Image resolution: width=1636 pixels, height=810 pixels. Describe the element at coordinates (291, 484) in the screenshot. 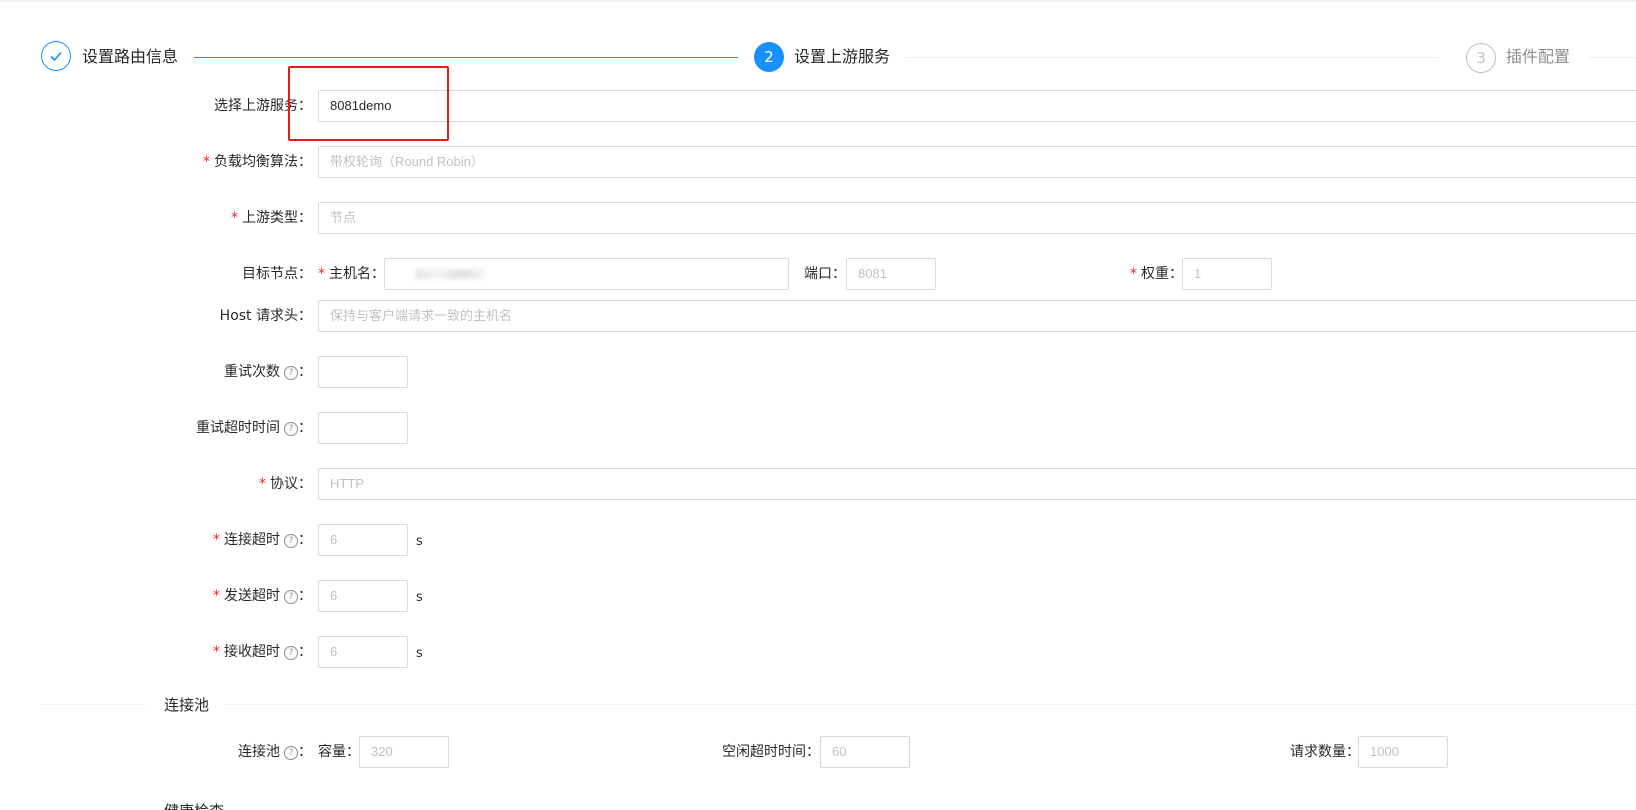

I see `protocol-label-text: 协议：` at that location.